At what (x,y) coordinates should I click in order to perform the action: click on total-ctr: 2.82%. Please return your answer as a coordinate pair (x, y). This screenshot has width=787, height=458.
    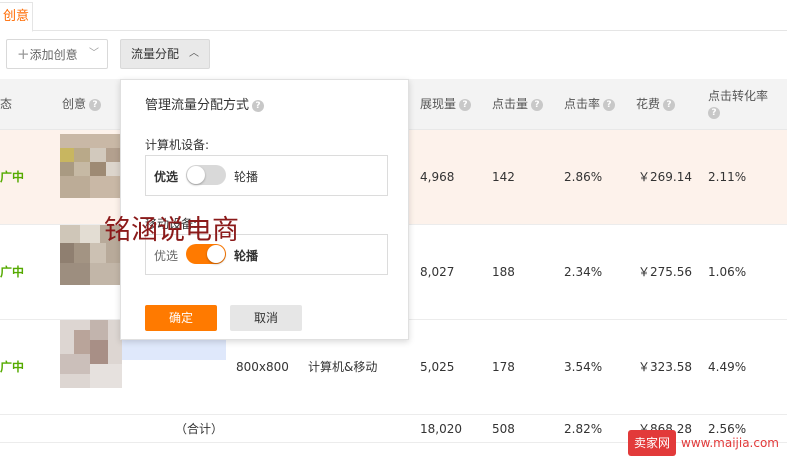
    Looking at the image, I should click on (583, 429).